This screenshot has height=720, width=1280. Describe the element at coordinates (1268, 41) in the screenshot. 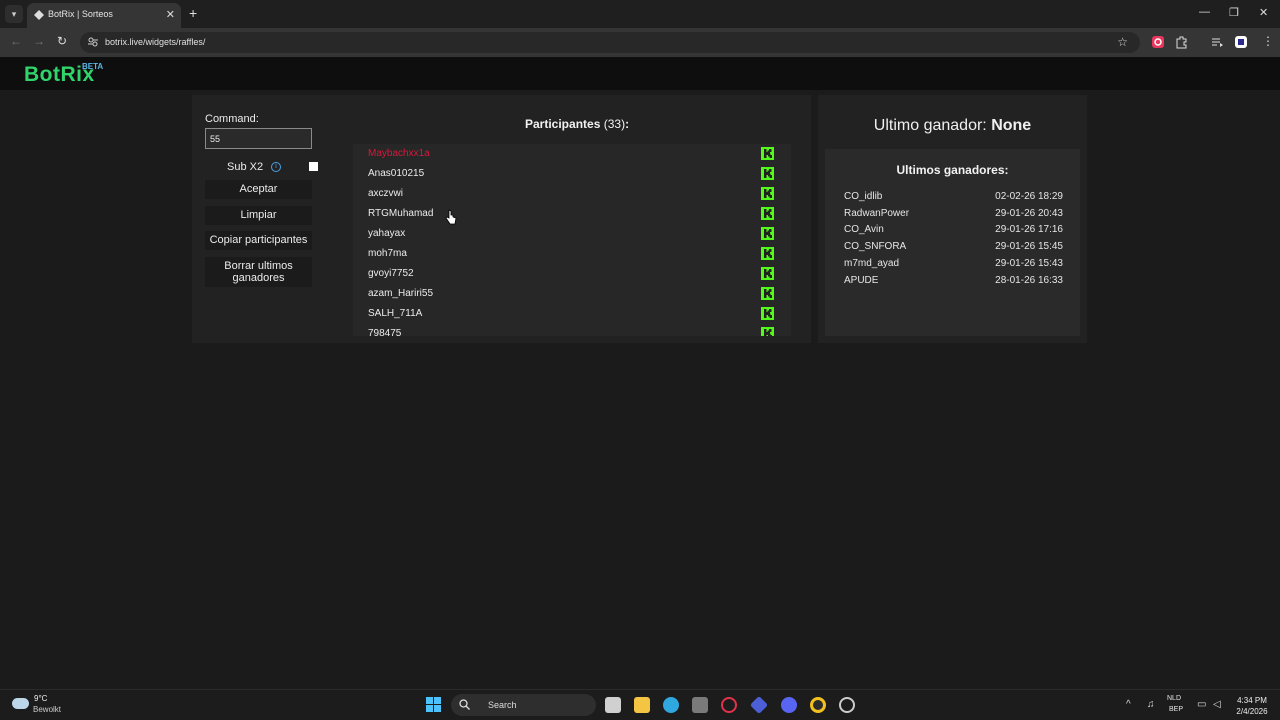

I see `menu-icon: ⋮` at that location.